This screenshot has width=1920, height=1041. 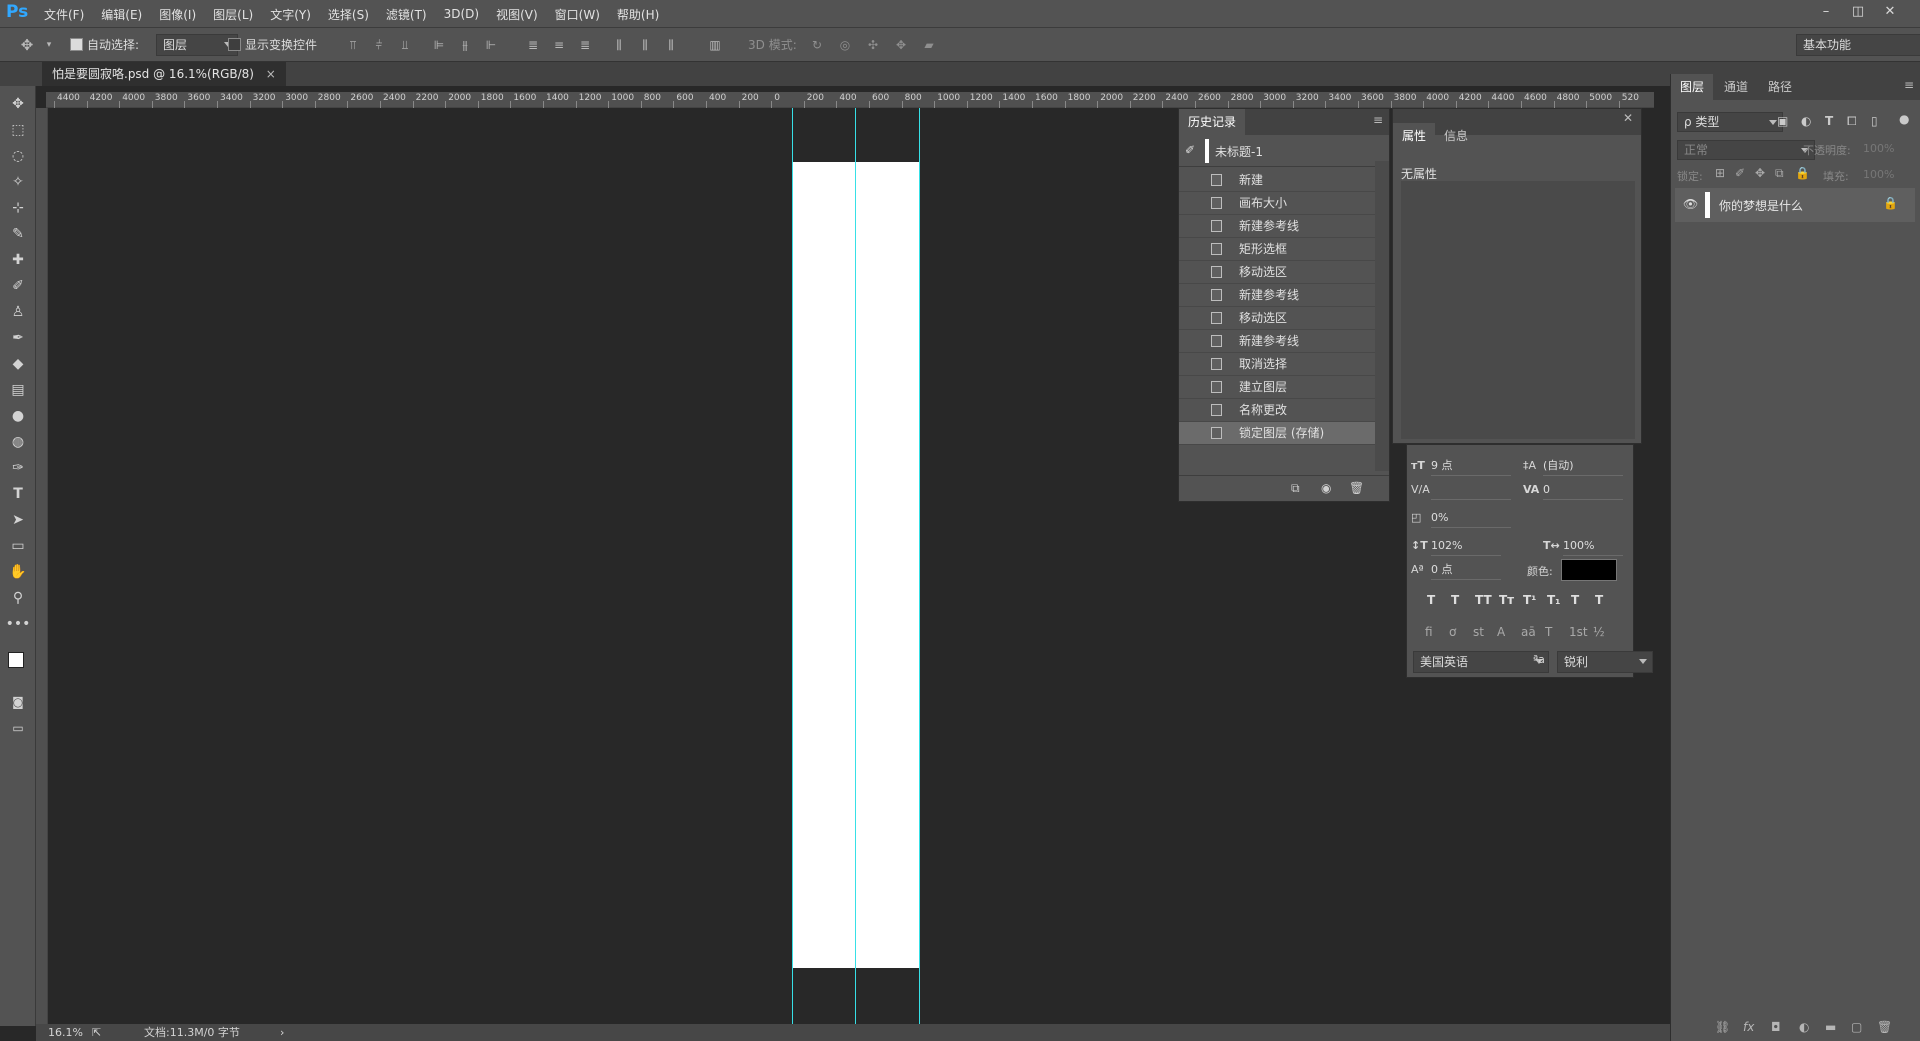 I want to click on restore-button: ◫, so click(x=1858, y=12).